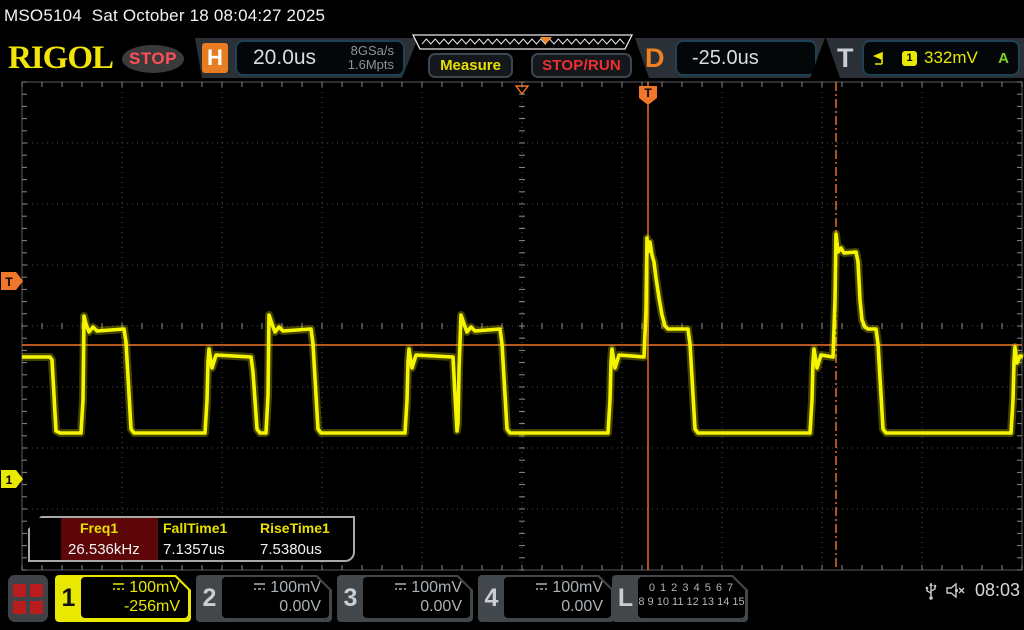  I want to click on channel-menu-button, so click(28, 598).